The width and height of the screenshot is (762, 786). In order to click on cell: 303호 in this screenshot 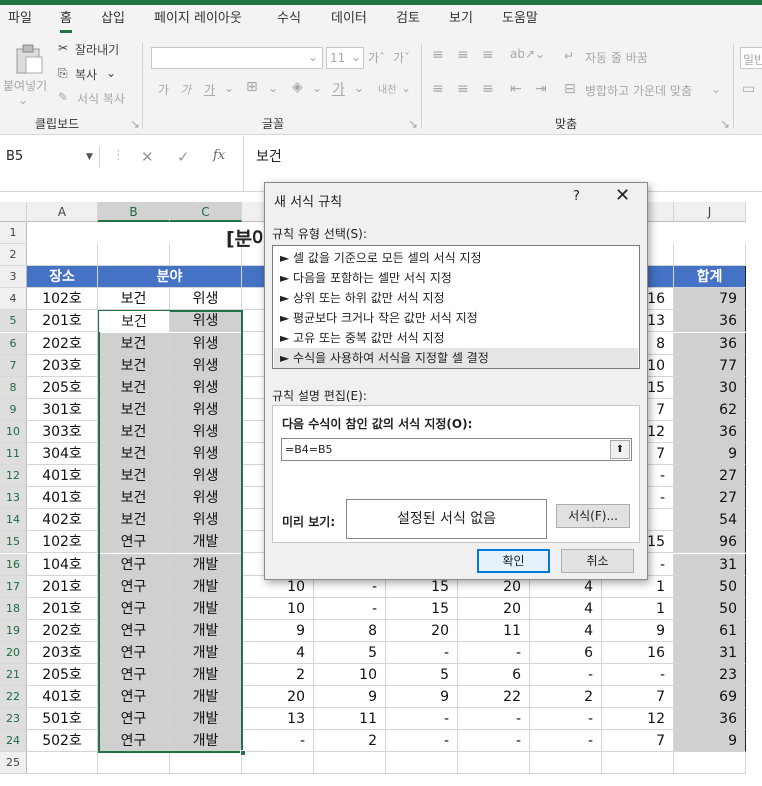, I will do `click(62, 431)`.